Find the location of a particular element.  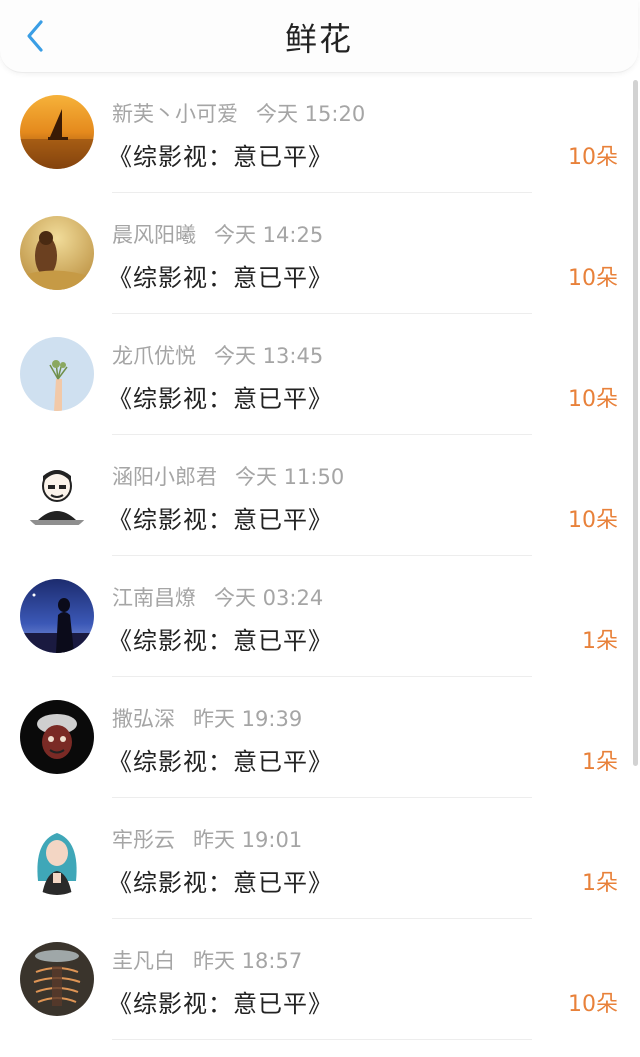

hand-holding-plant-avatar-icon is located at coordinates (57, 374).